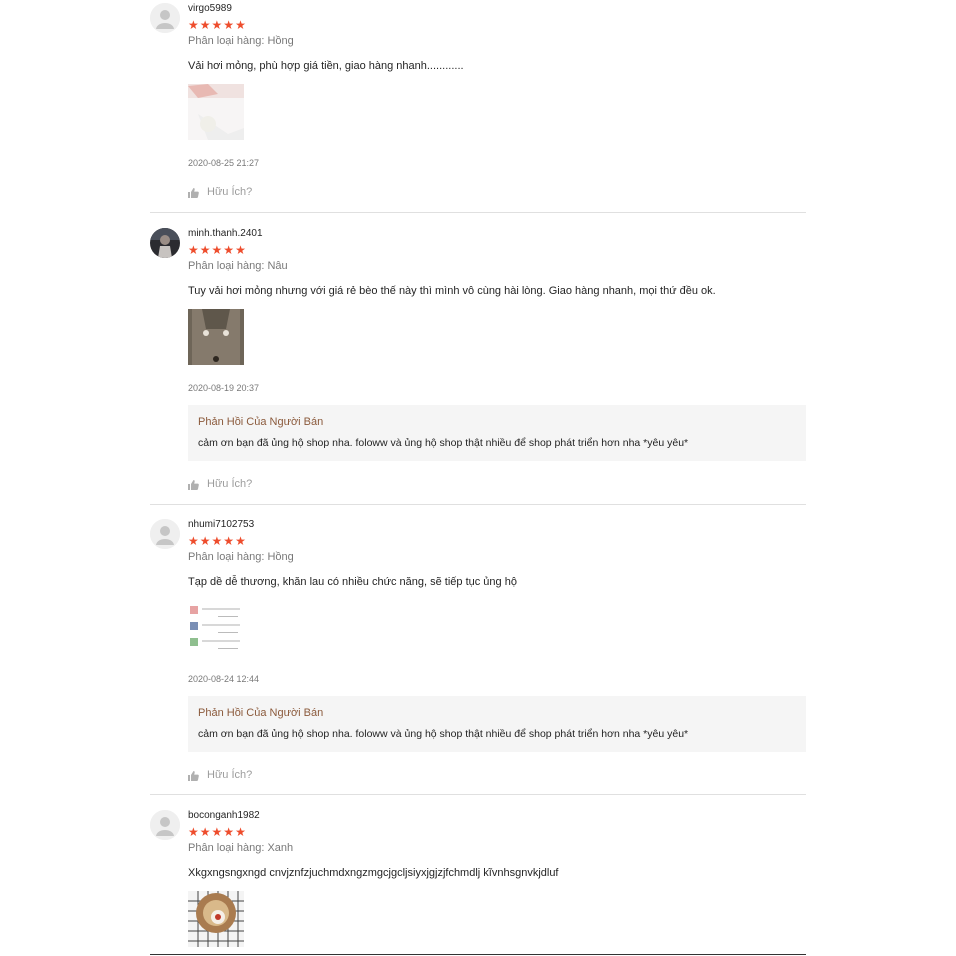 Image resolution: width=956 pixels, height=956 pixels. I want to click on review-time: 2020-08-19 20:37, so click(224, 388).